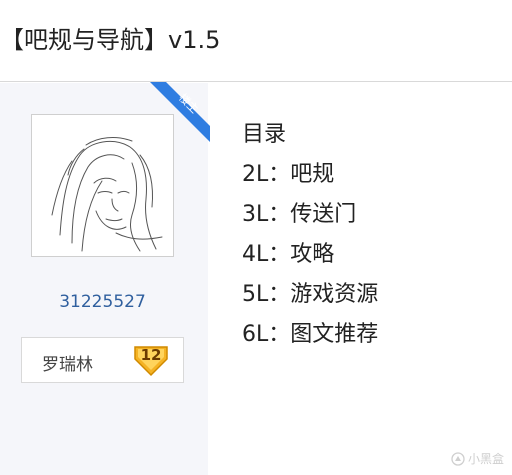  What do you see at coordinates (188, 102) in the screenshot?
I see `op-badge-text: 楼主` at bounding box center [188, 102].